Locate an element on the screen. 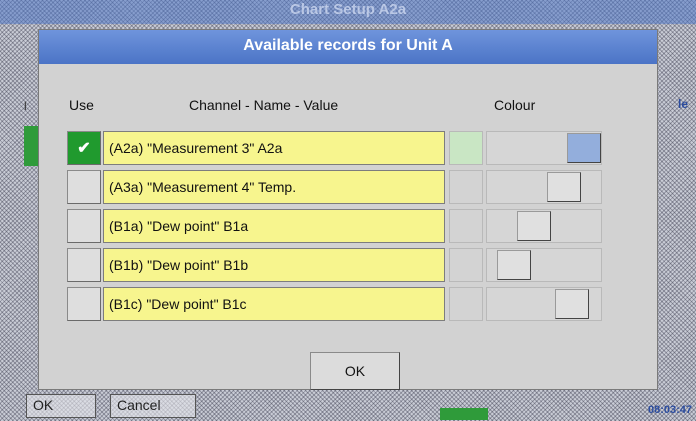  background-cancel-button: Cancel is located at coordinates (153, 406).